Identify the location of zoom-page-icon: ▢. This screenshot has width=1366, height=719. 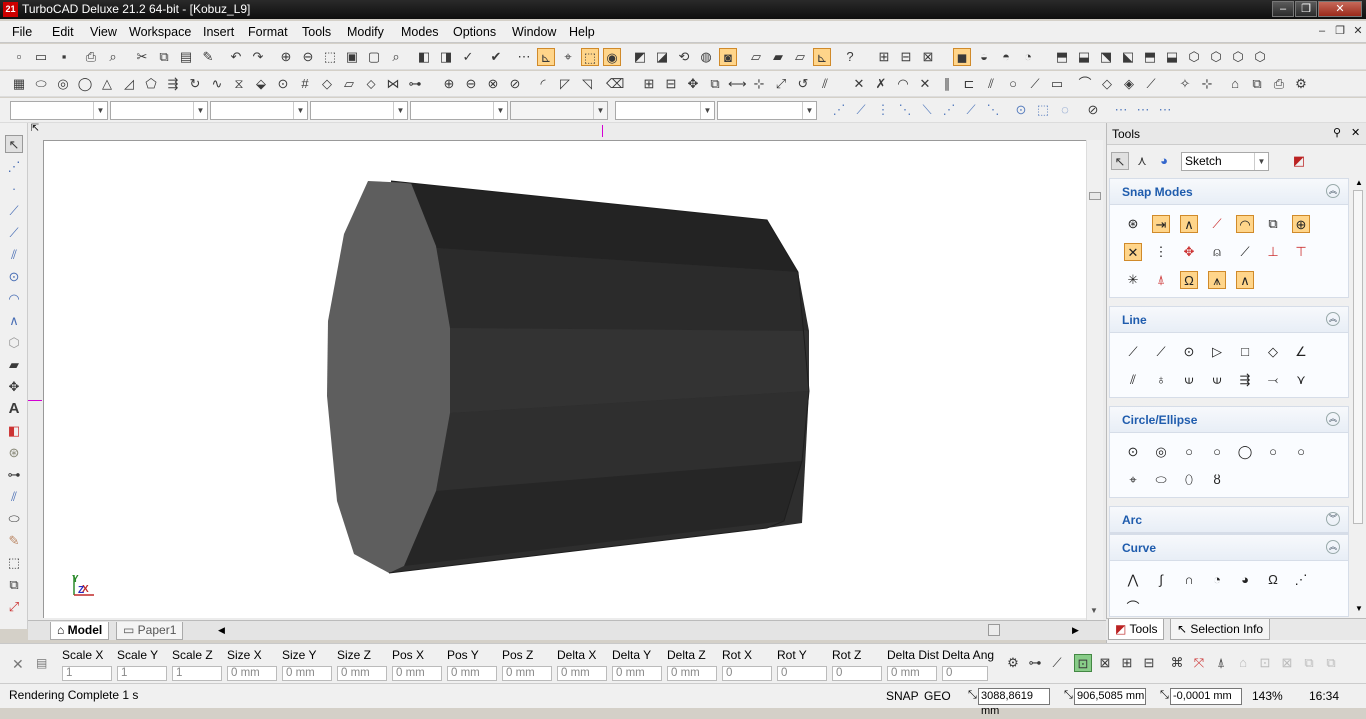
(374, 57).